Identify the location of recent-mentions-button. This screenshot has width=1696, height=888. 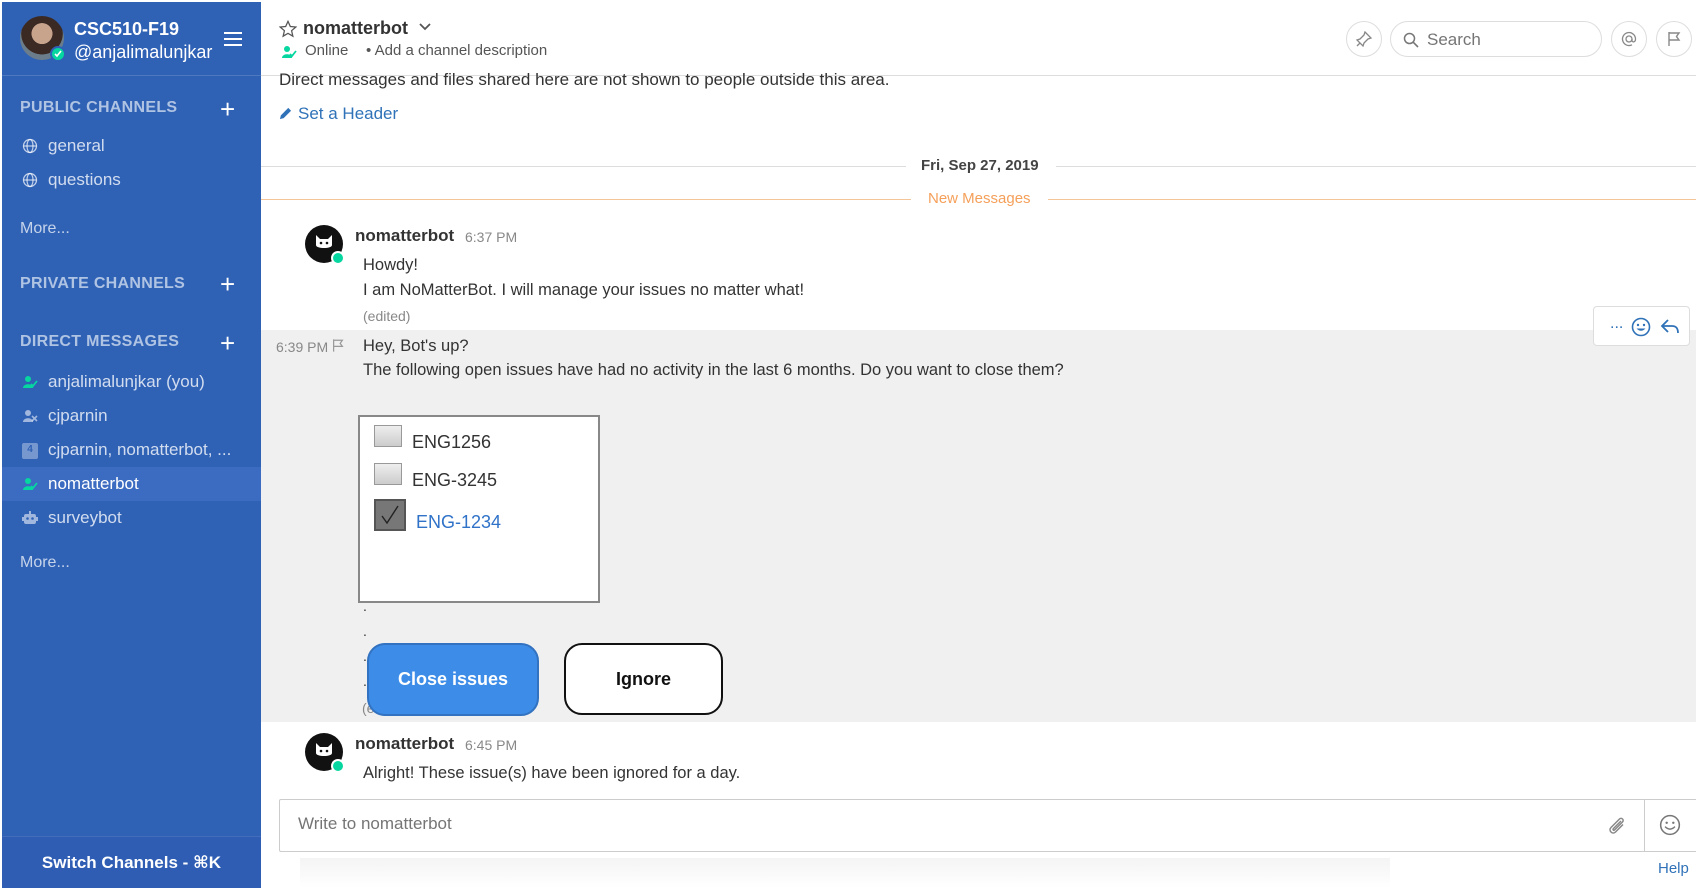
(1629, 39).